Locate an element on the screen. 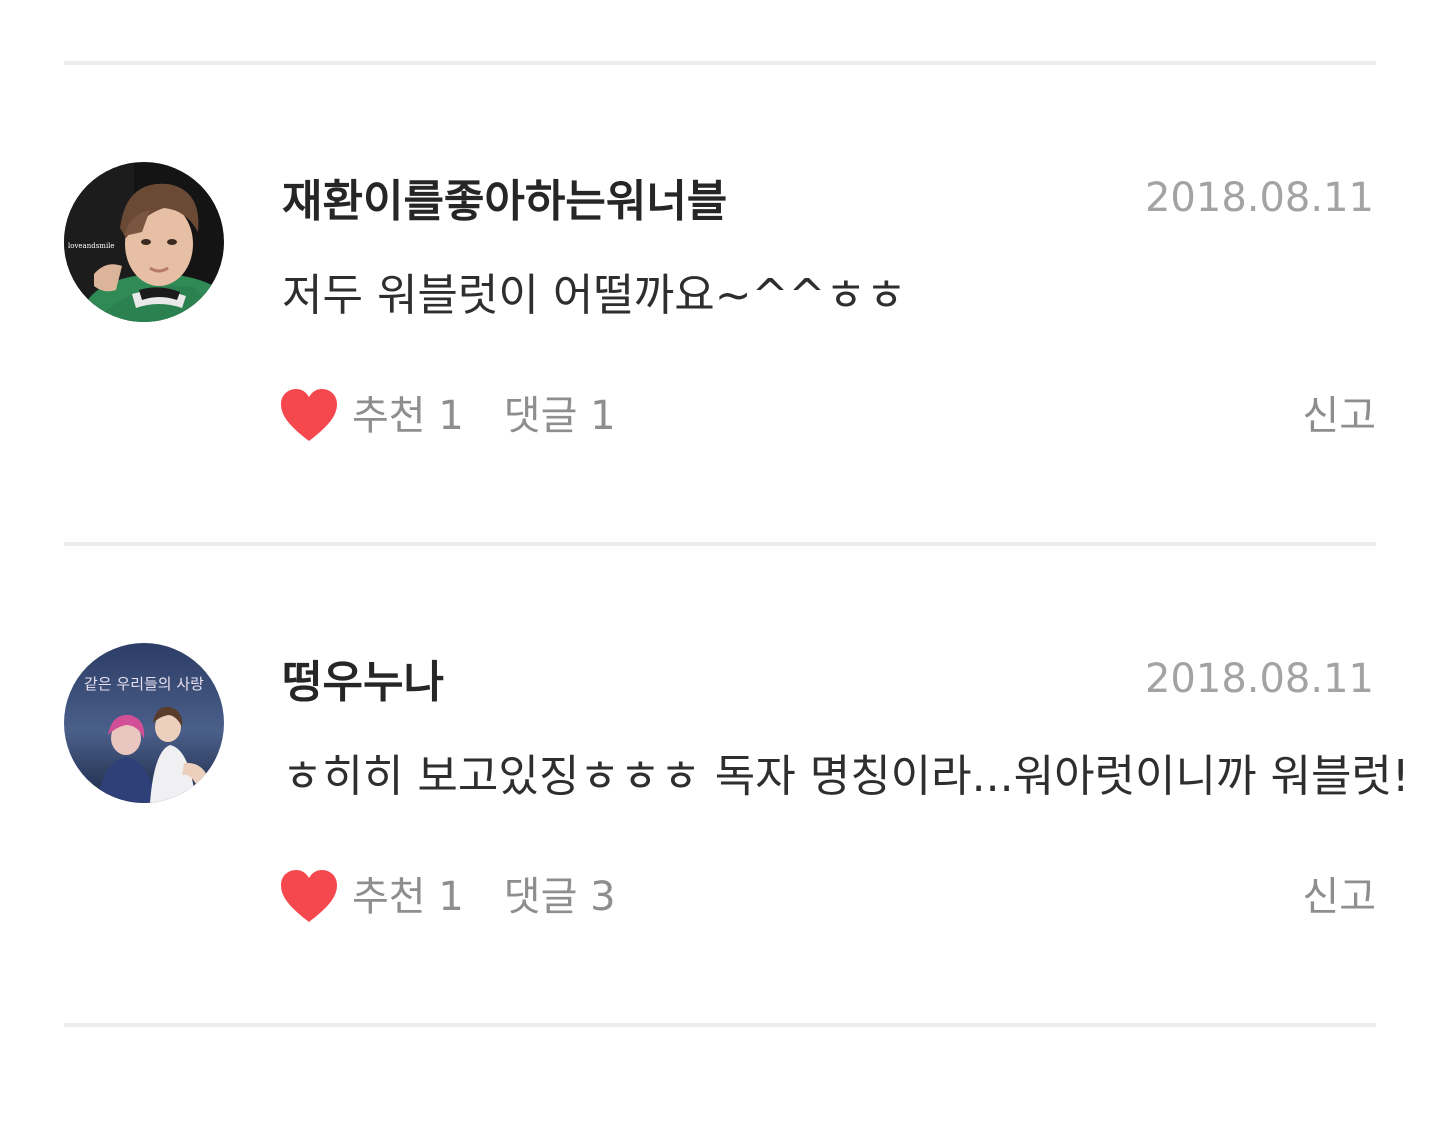 The width and height of the screenshot is (1440, 1123). profile-photo-icon: loveandsmile is located at coordinates (144, 242).